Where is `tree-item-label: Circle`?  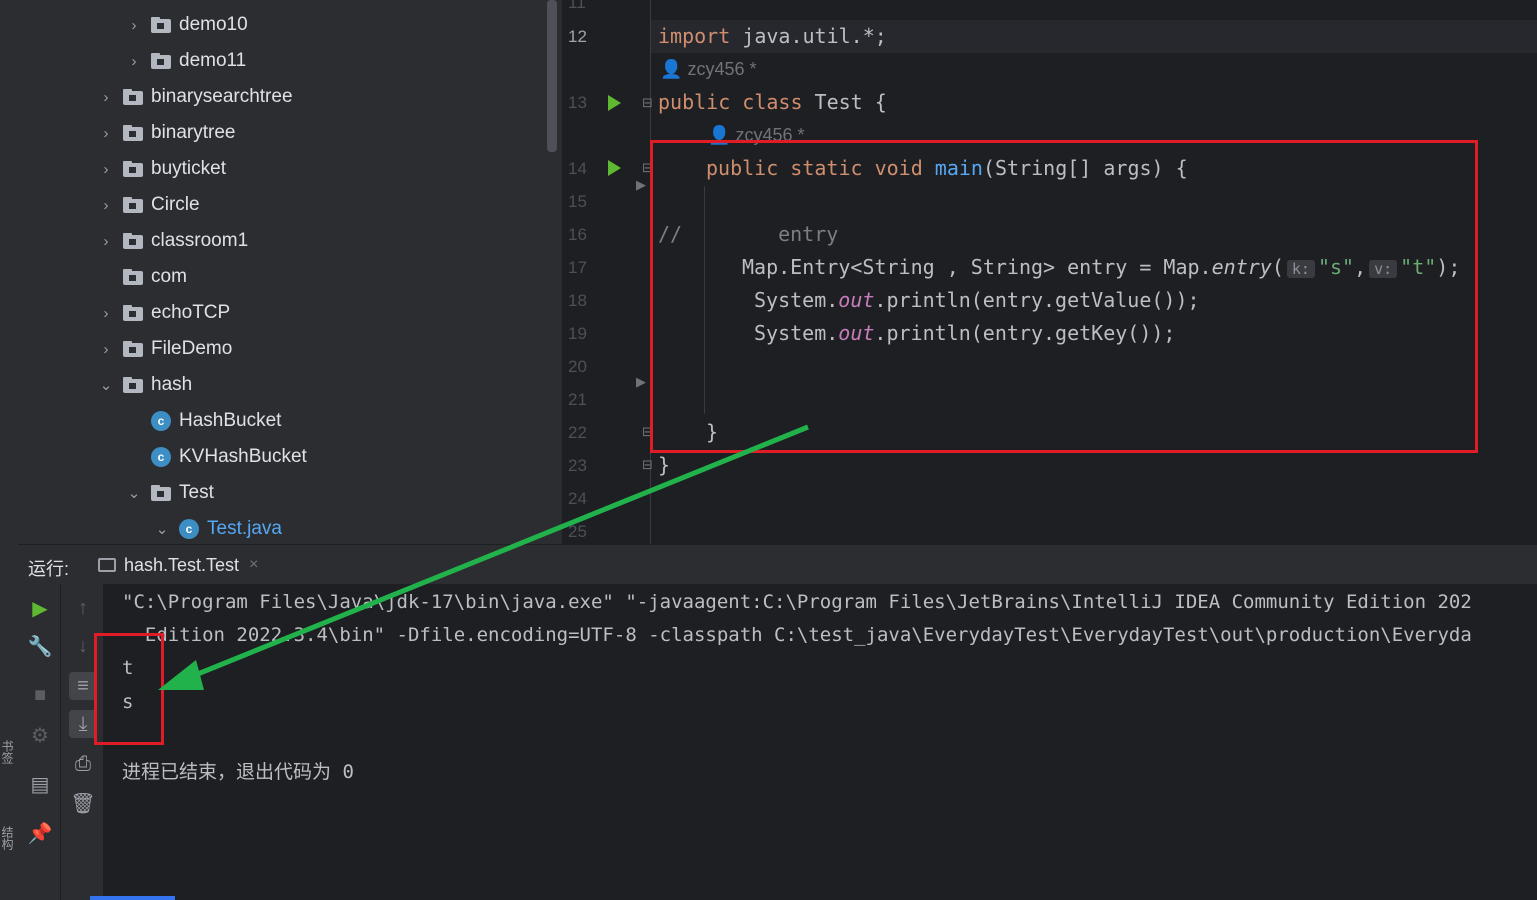
tree-item-label: Circle is located at coordinates (175, 204).